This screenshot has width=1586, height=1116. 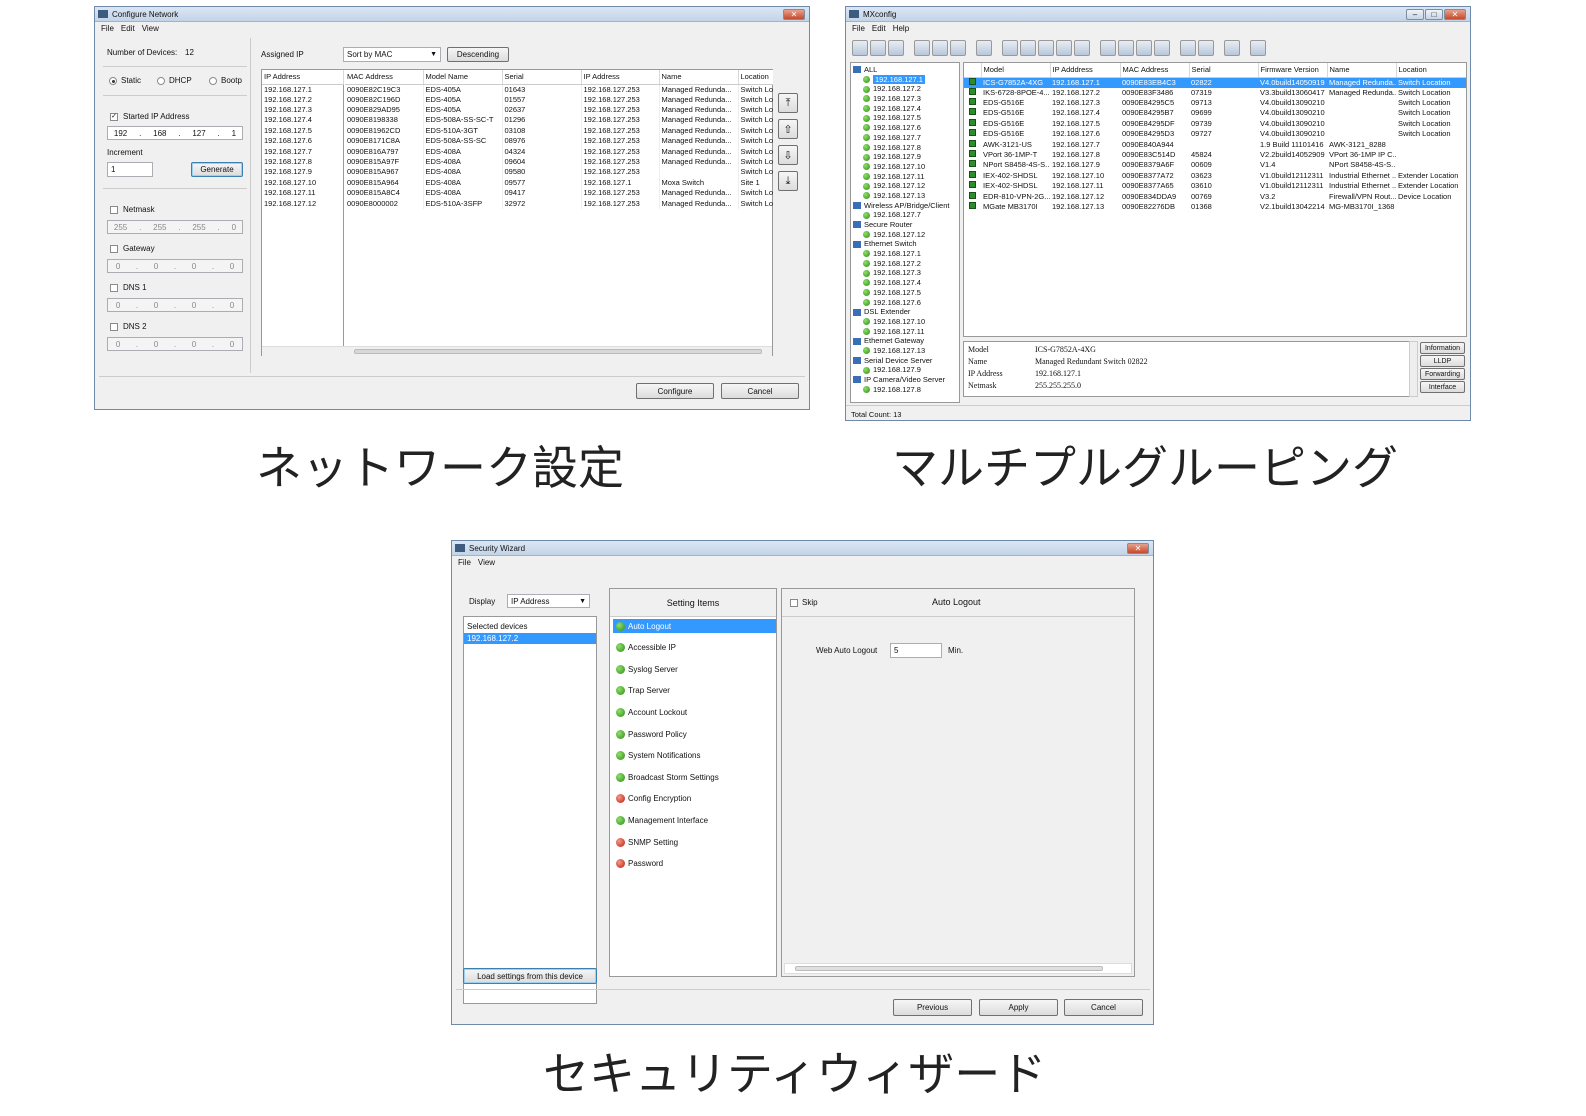 What do you see at coordinates (906, 312) in the screenshot?
I see `tree-group: DSL Extender` at bounding box center [906, 312].